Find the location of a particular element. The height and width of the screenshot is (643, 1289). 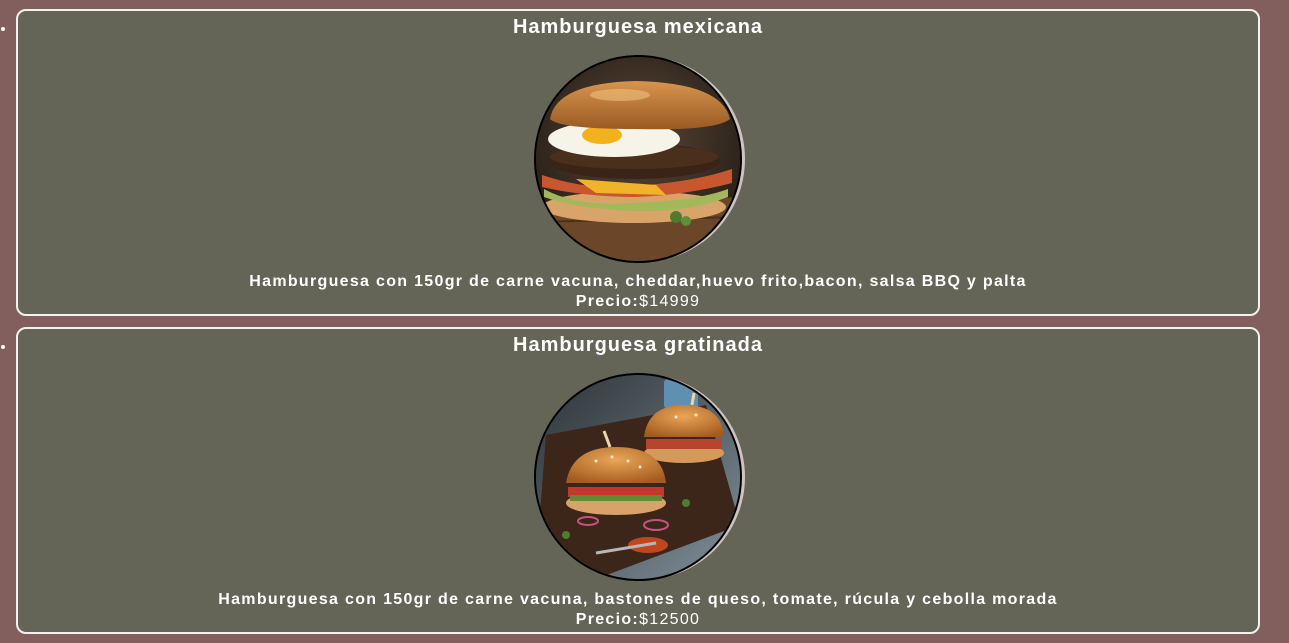

price-value: $14999 is located at coordinates (670, 301).